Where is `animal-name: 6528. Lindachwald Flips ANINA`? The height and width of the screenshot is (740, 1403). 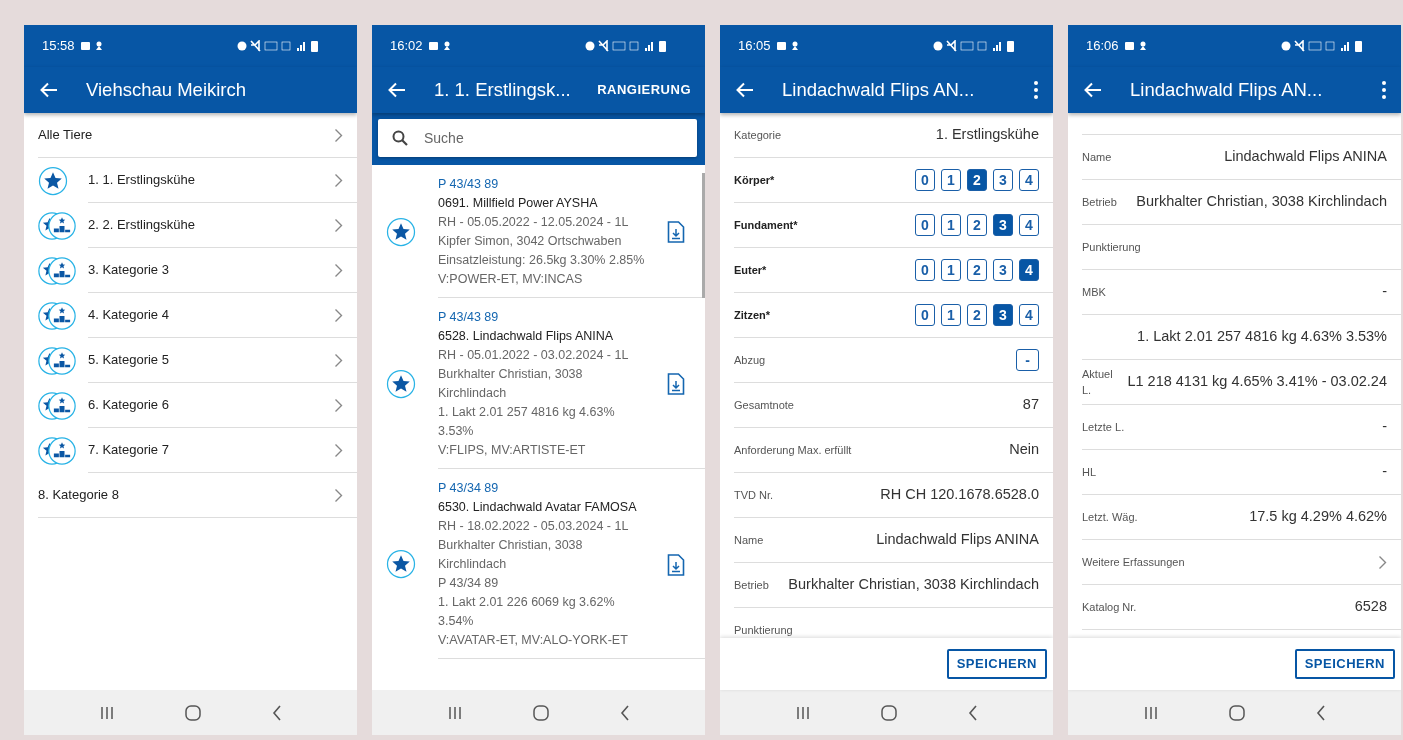
animal-name: 6528. Lindachwald Flips ANINA is located at coordinates (545, 336).